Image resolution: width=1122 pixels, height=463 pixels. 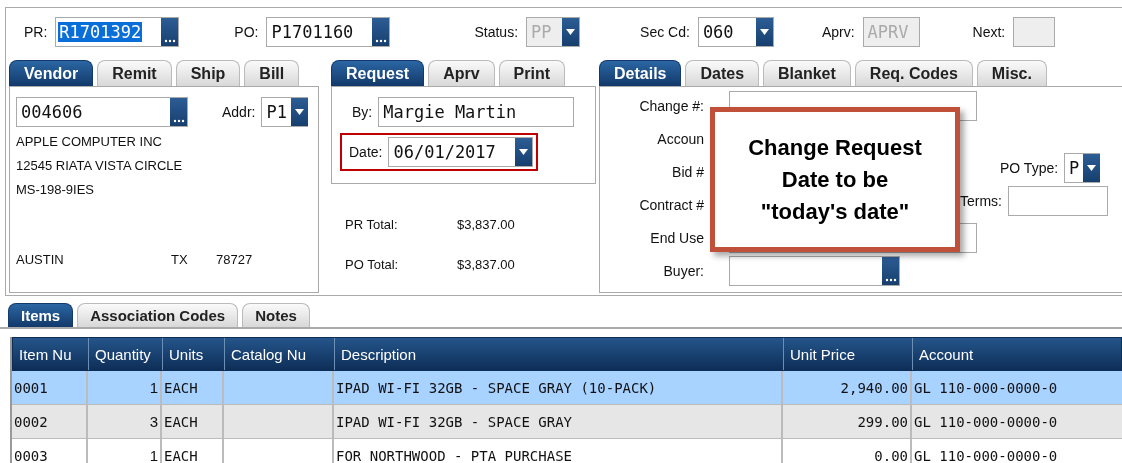 I want to click on tab: Remit, so click(x=134, y=73).